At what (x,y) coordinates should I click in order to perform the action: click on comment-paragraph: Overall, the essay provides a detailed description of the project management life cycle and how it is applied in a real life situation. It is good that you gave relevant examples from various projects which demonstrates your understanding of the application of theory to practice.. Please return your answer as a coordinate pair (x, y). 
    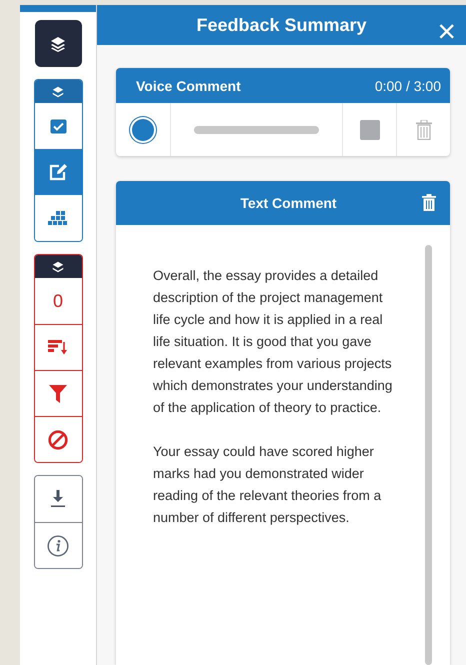
    Looking at the image, I should click on (273, 342).